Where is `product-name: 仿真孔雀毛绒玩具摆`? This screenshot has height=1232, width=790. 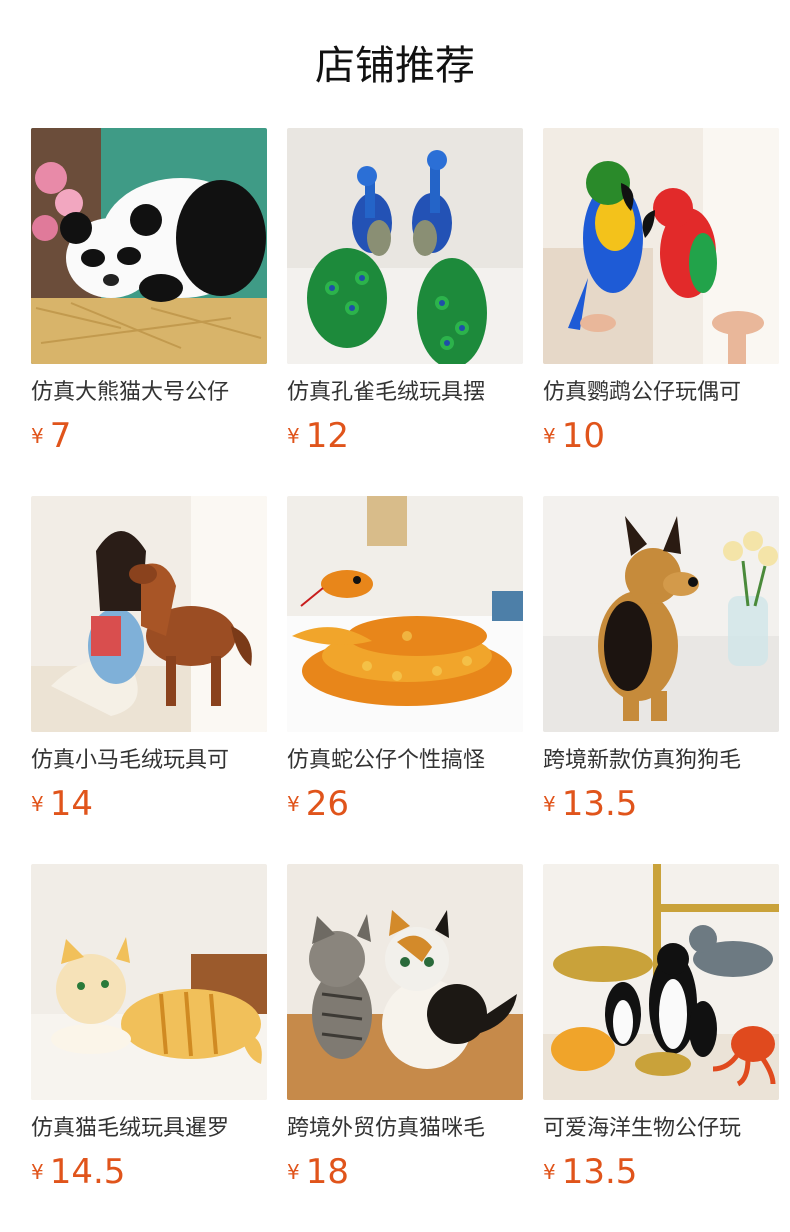 product-name: 仿真孔雀毛绒玩具摆 is located at coordinates (405, 393).